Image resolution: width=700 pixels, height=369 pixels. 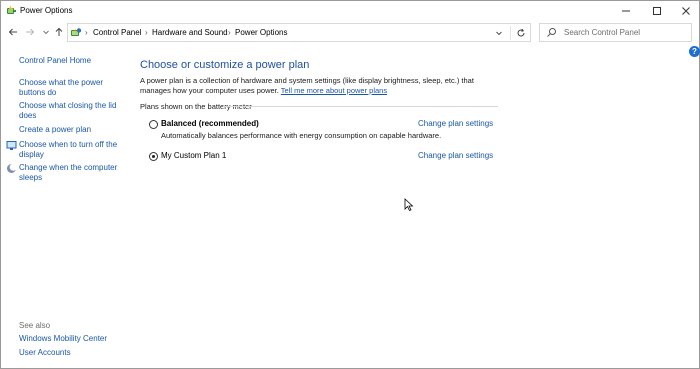 I want to click on minimize-button, so click(x=626, y=11).